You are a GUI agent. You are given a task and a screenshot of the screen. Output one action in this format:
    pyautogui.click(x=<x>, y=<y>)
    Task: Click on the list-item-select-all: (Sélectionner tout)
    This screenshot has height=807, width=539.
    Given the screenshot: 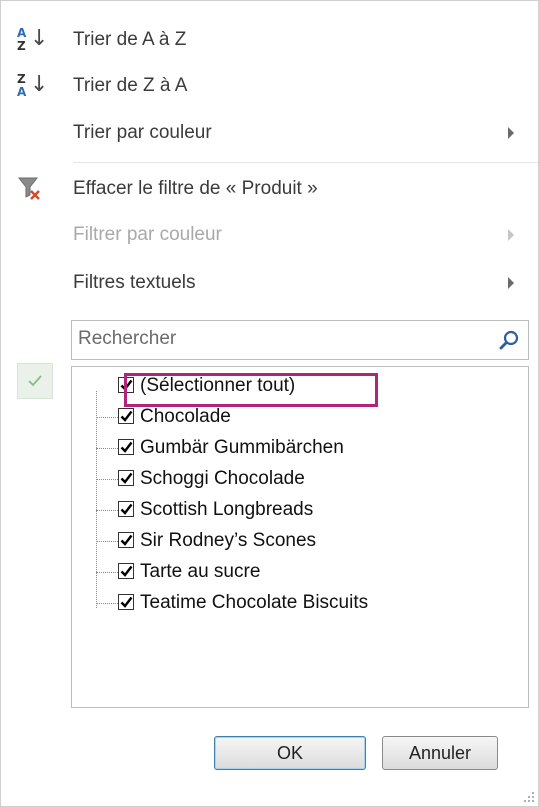 What is the action you would take?
    pyautogui.click(x=306, y=389)
    